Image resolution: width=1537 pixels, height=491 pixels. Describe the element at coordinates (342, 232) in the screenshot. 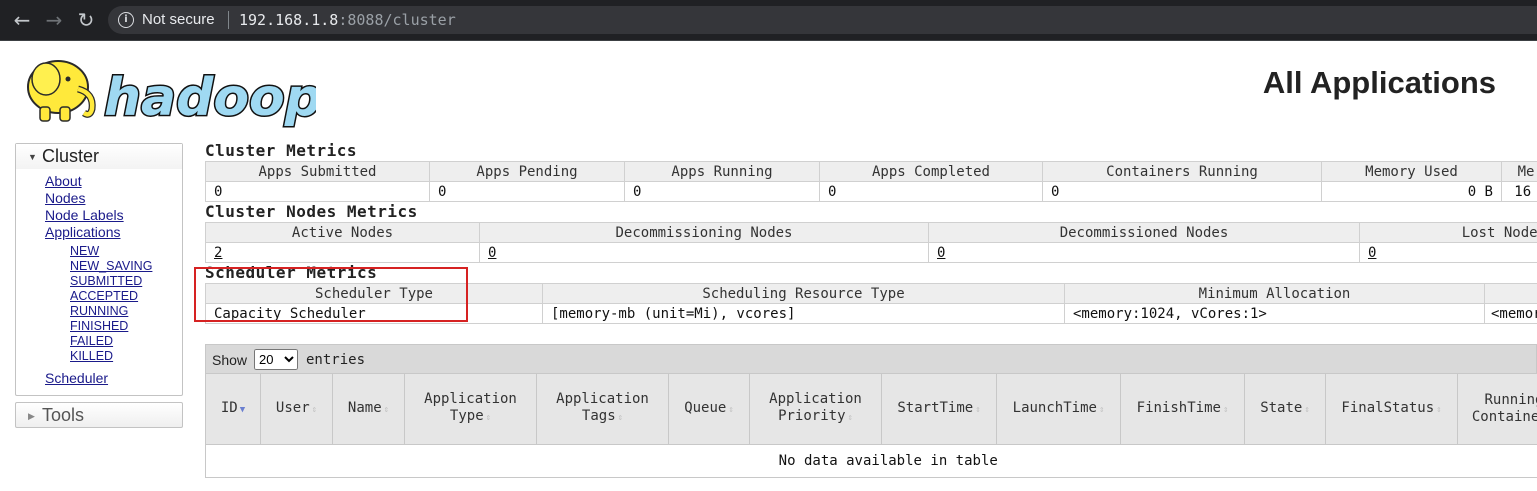

I see `metric-header: Active Nodes` at that location.